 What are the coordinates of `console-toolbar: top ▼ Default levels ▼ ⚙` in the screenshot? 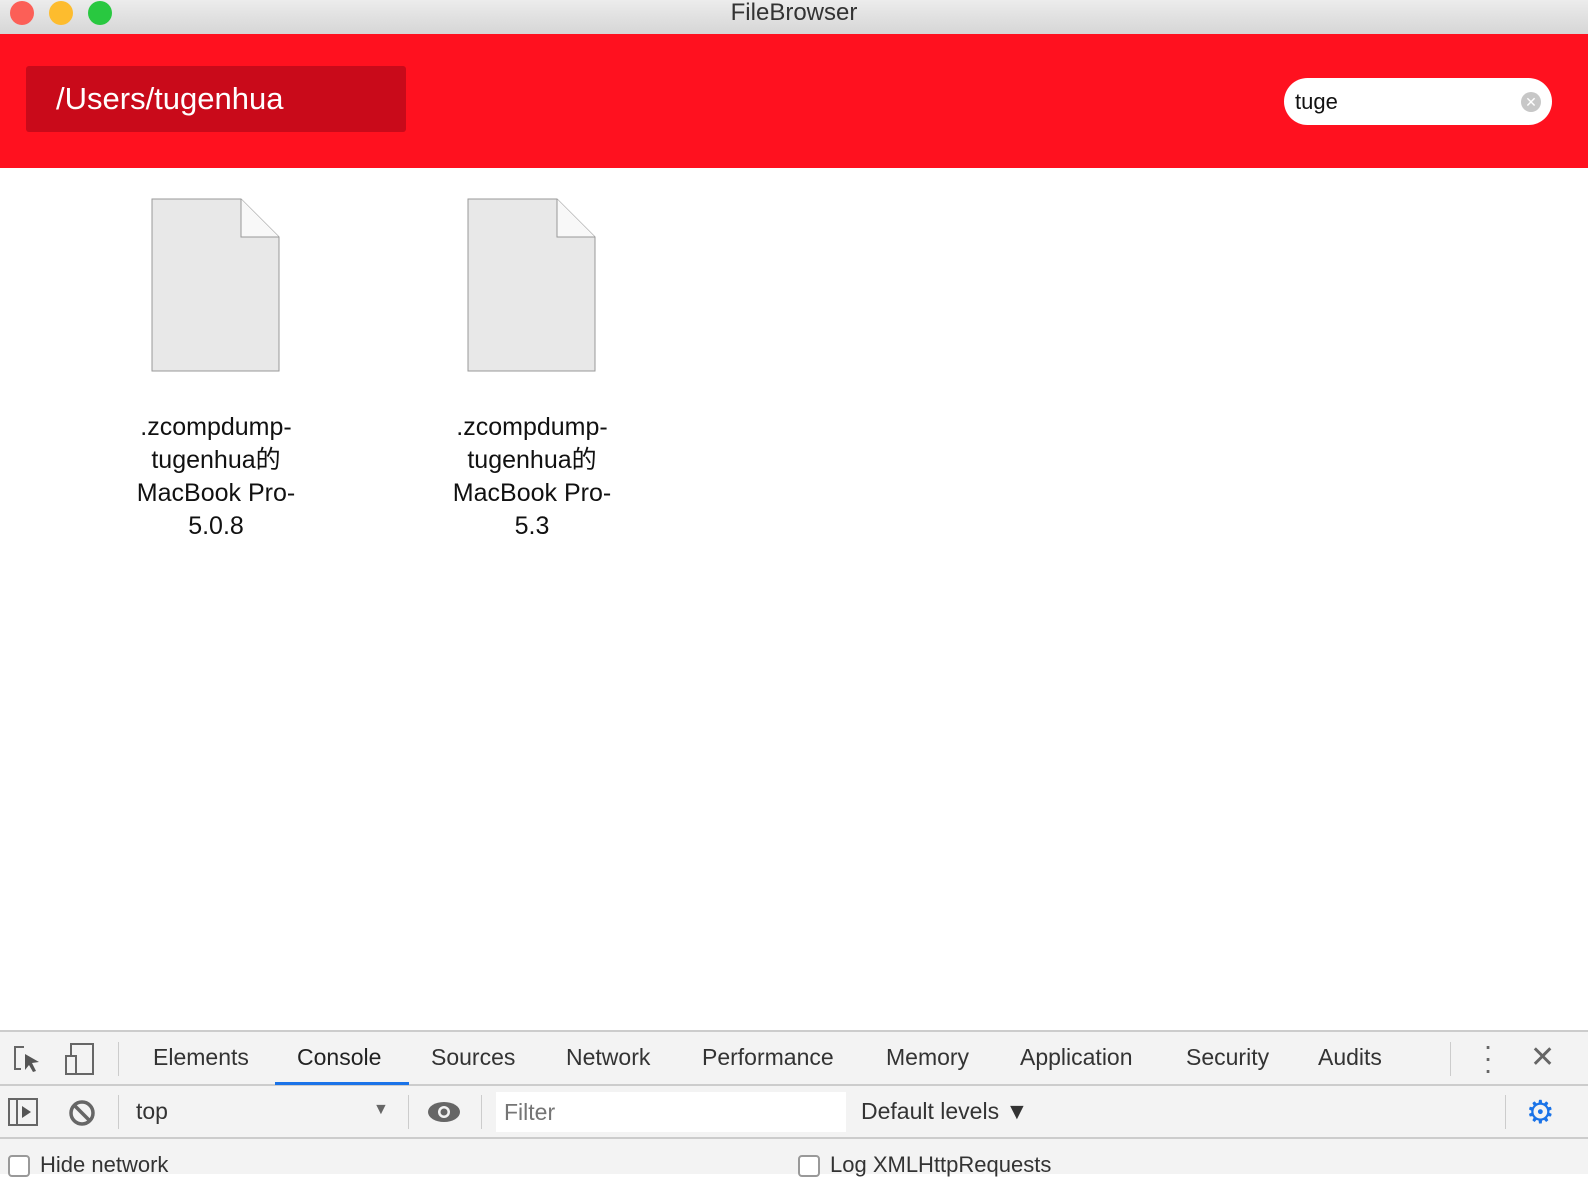 It's located at (794, 1113).